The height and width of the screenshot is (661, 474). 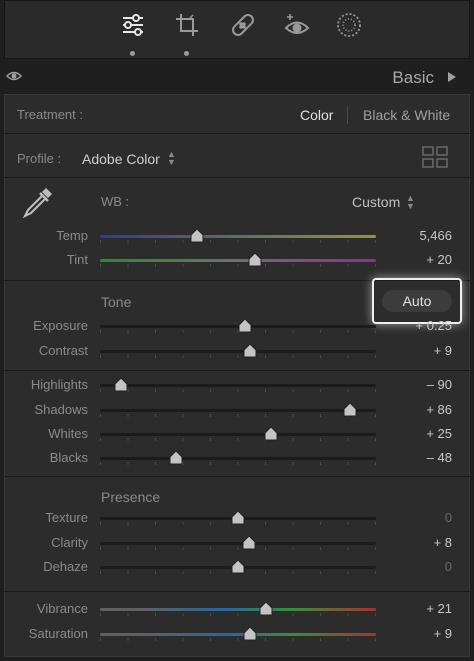 I want to click on blacks-slider-thumb, so click(x=176, y=458).